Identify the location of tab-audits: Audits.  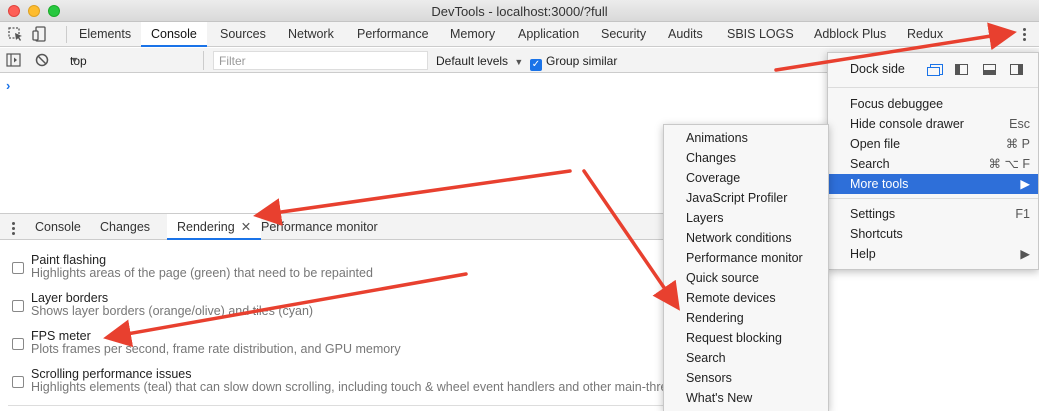
(685, 34).